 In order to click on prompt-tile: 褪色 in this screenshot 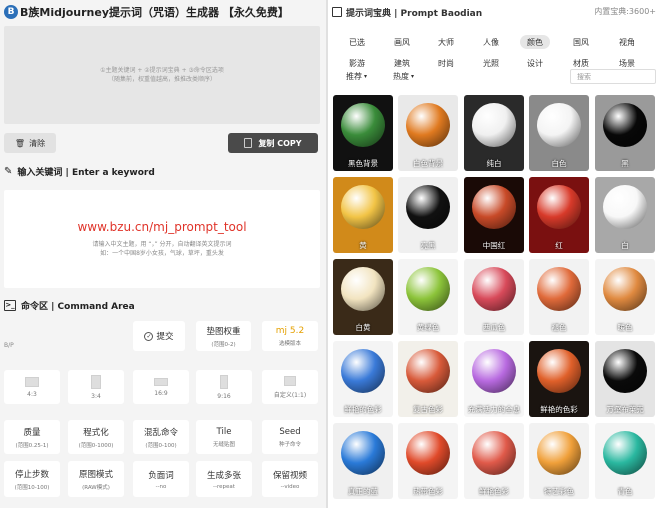, I will do `click(559, 297)`.